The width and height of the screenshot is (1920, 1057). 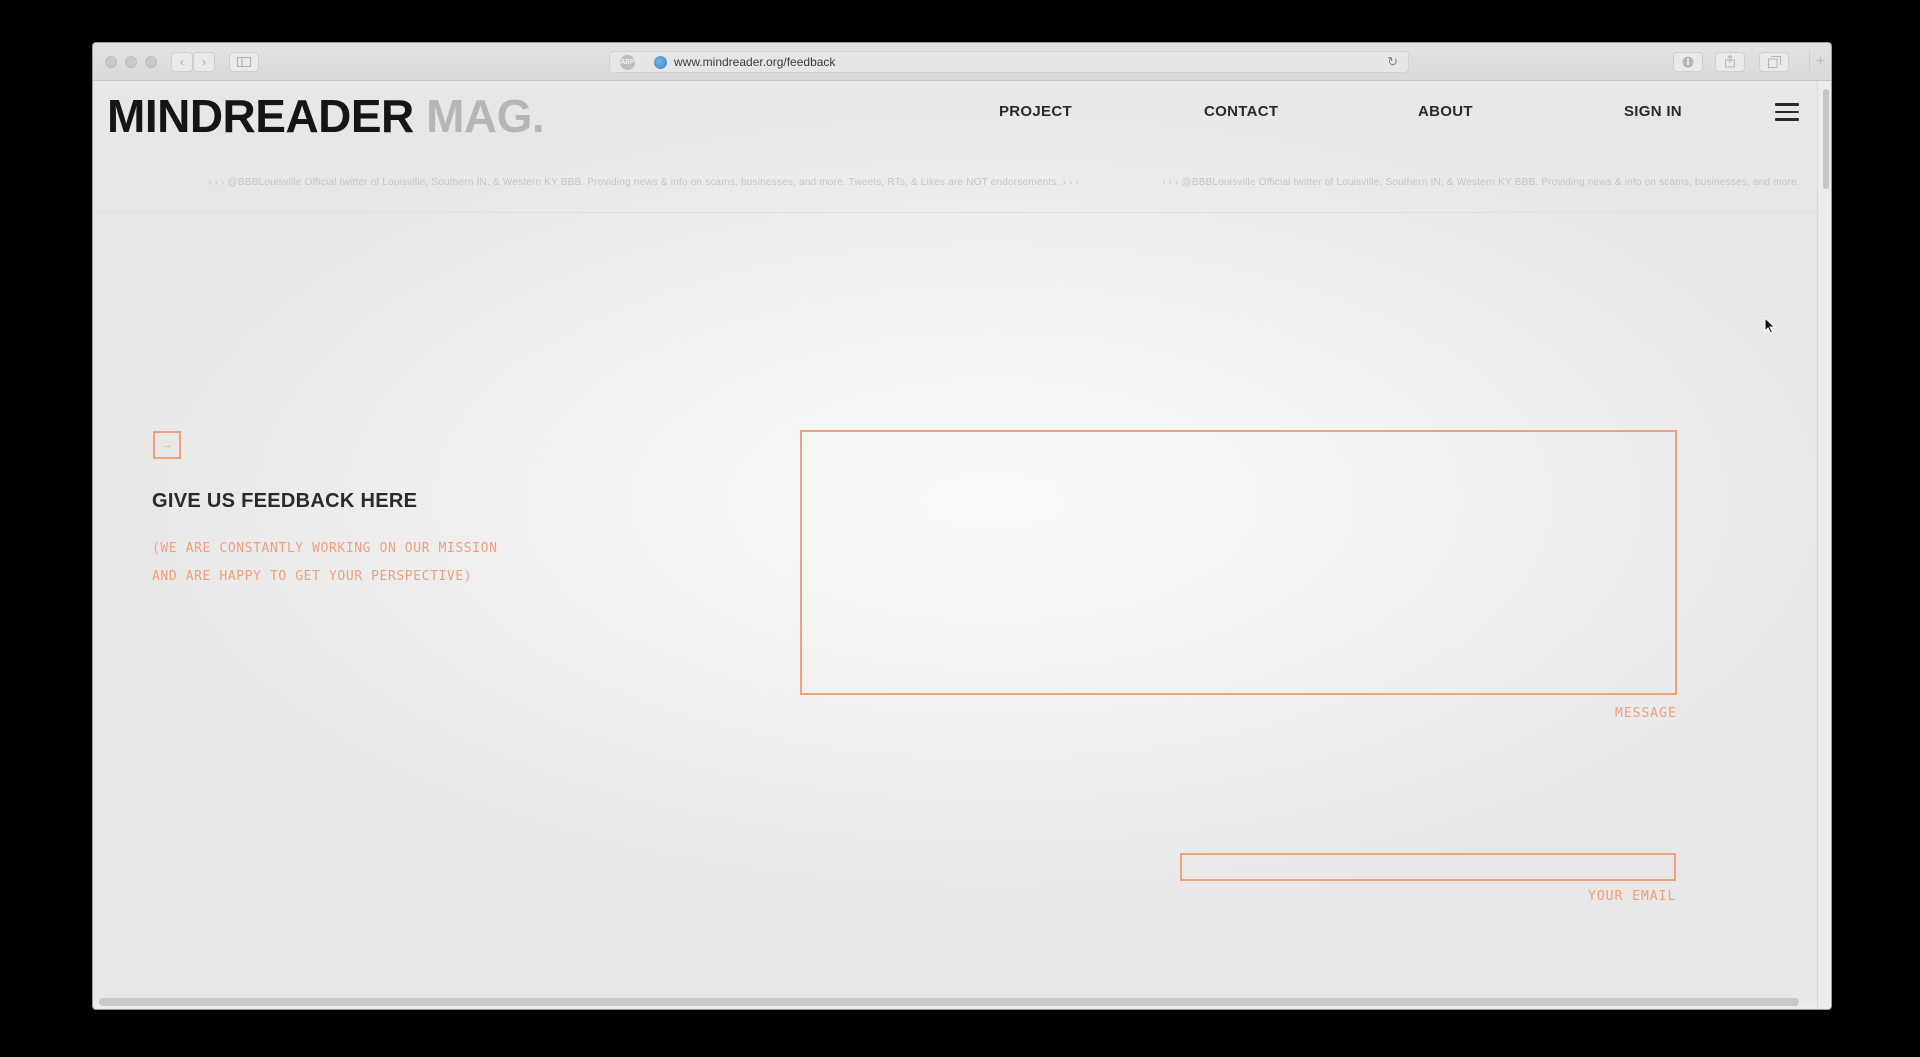 I want to click on new-tab-button: +, so click(x=1820, y=62).